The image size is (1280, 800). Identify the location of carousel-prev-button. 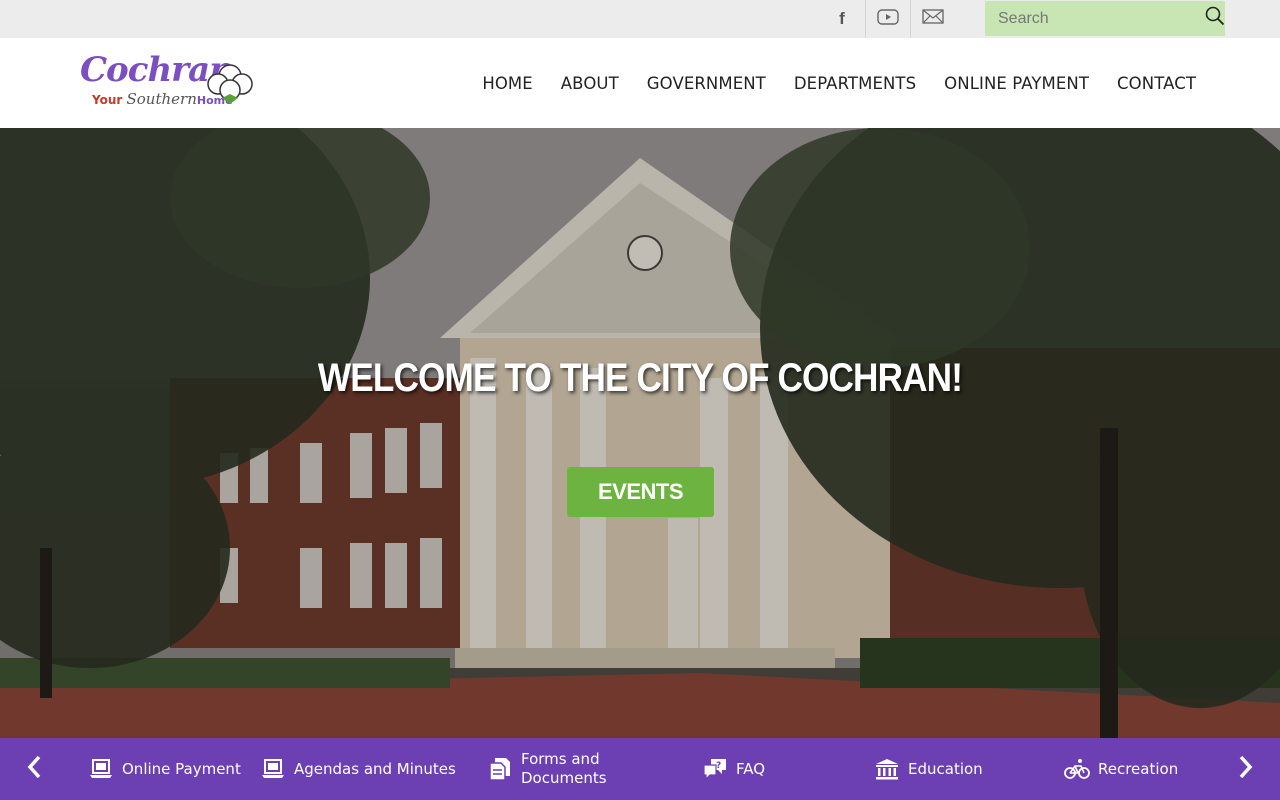
(34, 769).